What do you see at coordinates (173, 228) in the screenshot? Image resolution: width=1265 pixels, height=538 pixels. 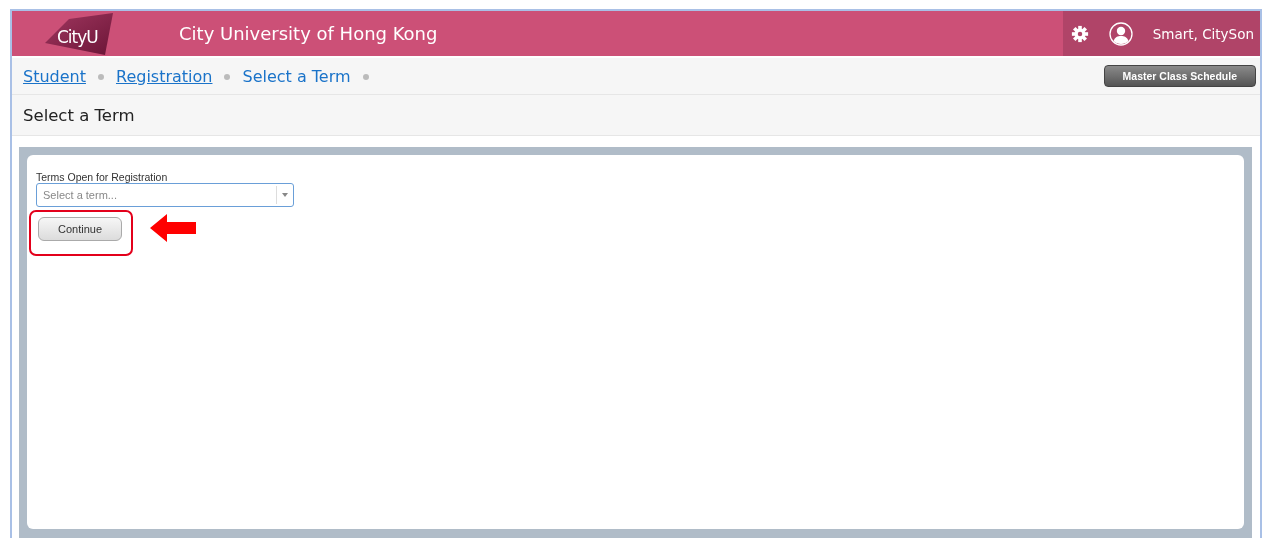 I see `arrow-icon` at bounding box center [173, 228].